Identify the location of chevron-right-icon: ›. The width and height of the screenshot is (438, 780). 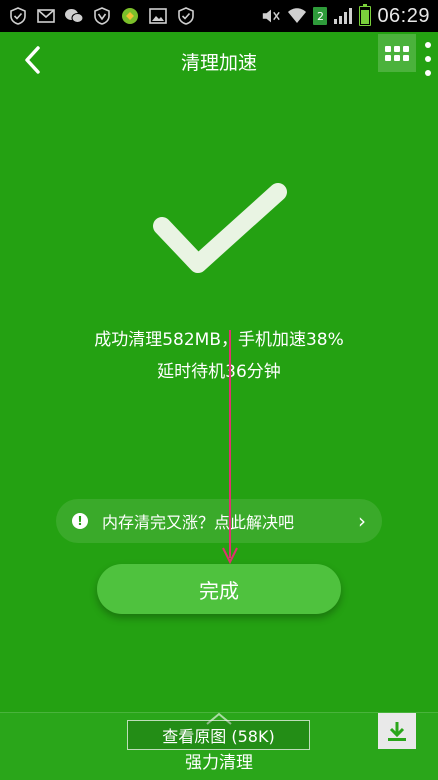
(362, 521).